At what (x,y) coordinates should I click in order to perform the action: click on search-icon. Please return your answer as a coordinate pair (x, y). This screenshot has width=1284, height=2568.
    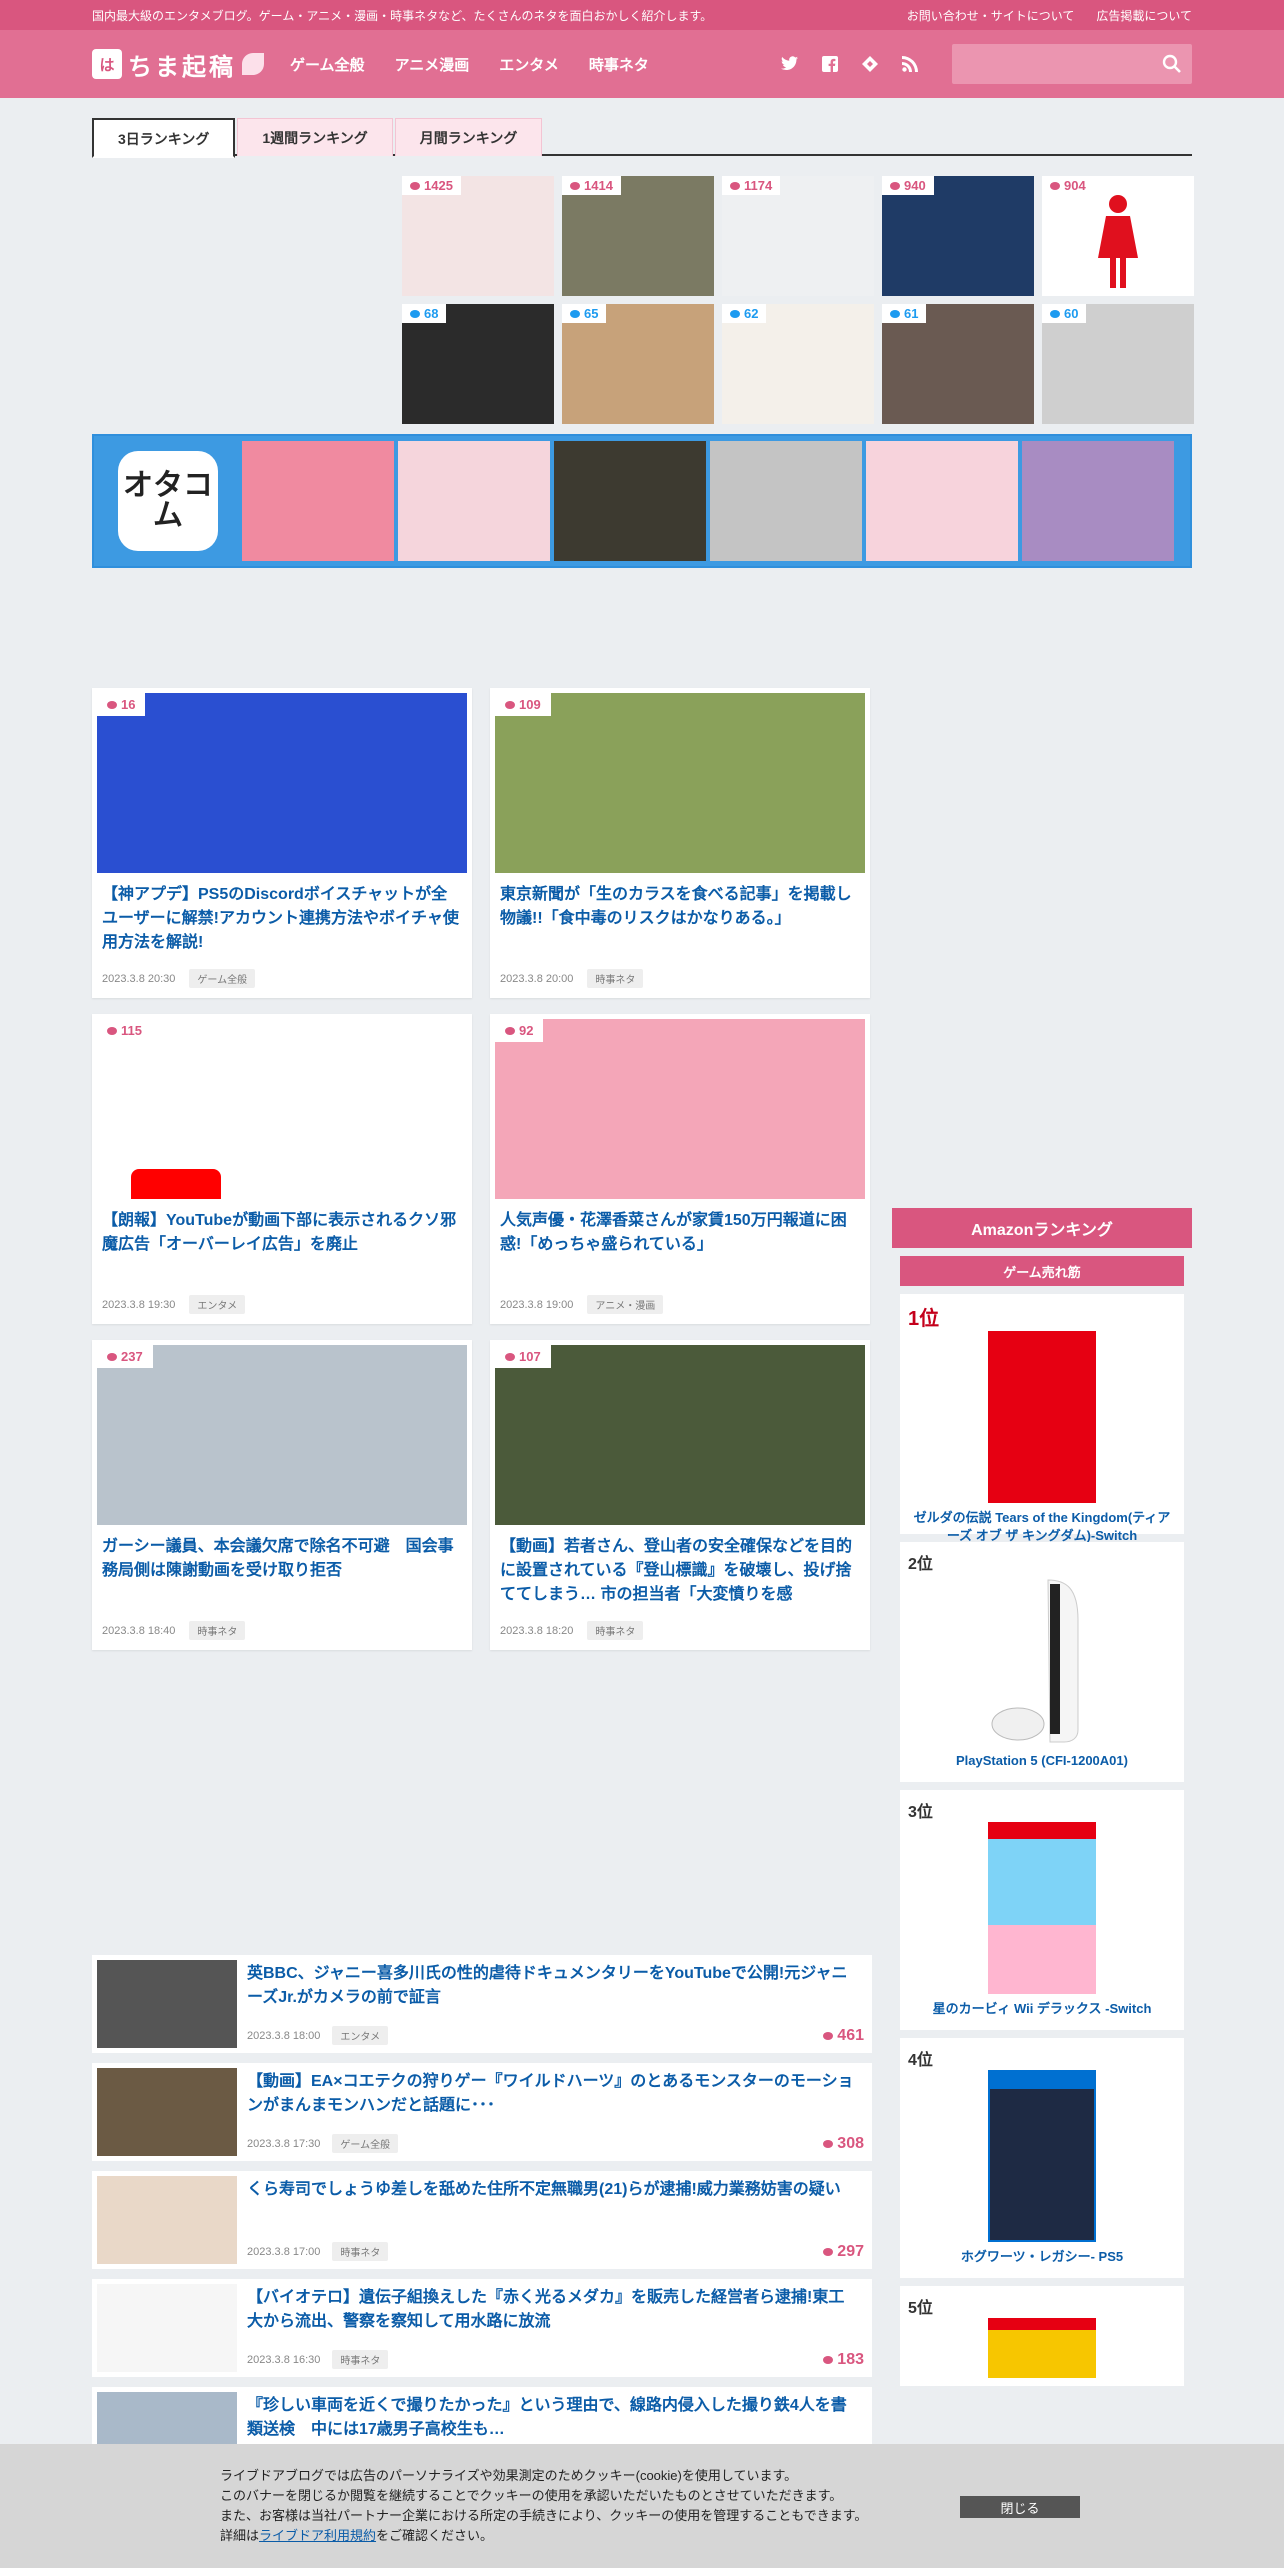
    Looking at the image, I should click on (1172, 66).